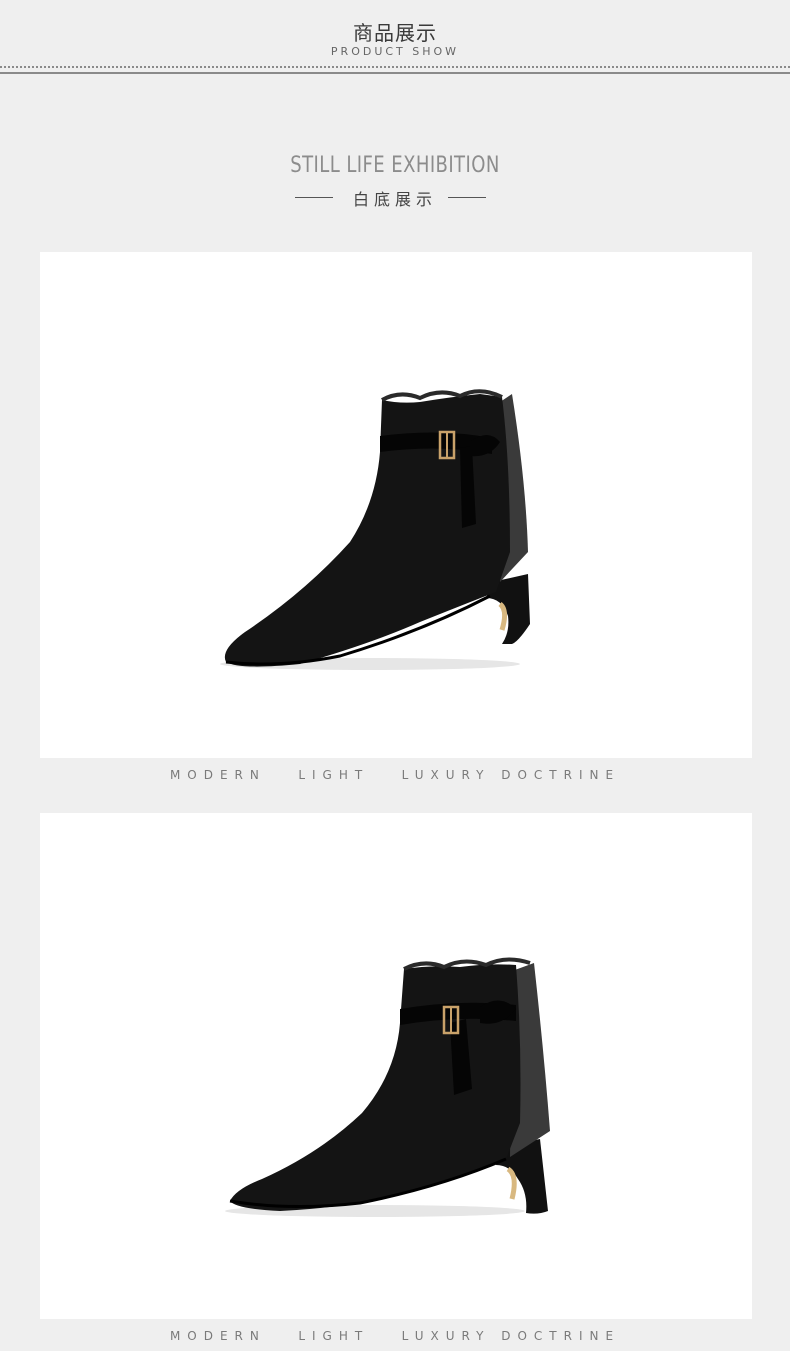 The width and height of the screenshot is (790, 1351). Describe the element at coordinates (395, 775) in the screenshot. I see `photo-1-caption: MODERN LIGHT LUXURY DOCTRINE` at that location.